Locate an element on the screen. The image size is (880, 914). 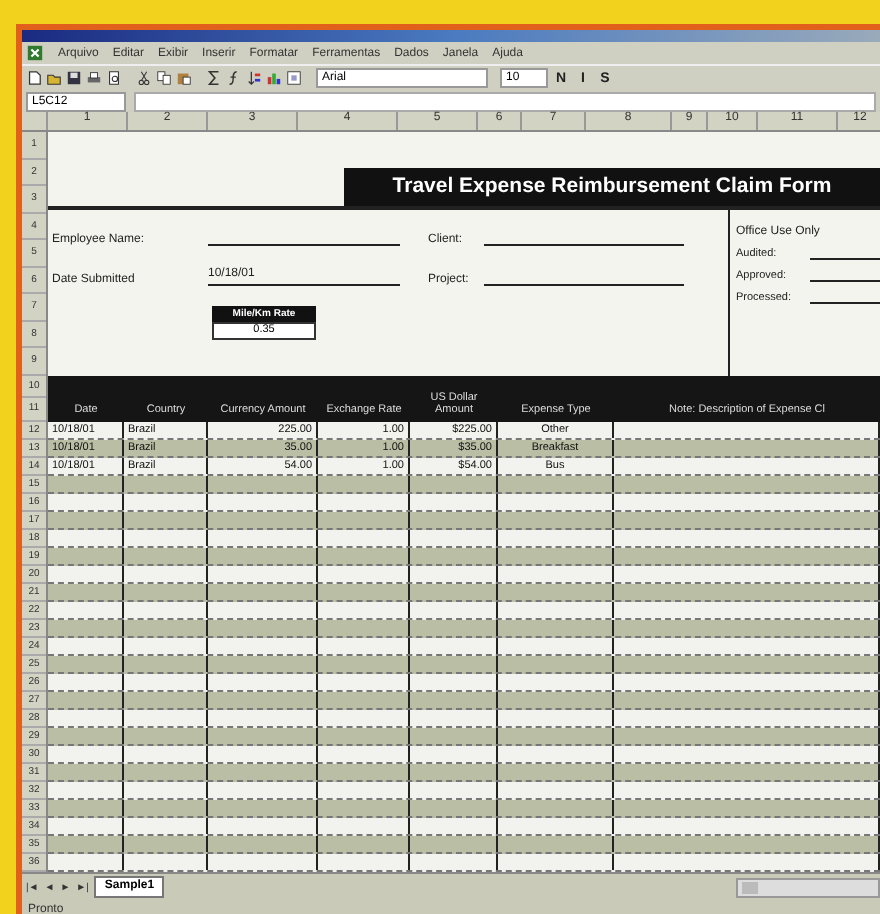
copy-icon is located at coordinates (164, 78).